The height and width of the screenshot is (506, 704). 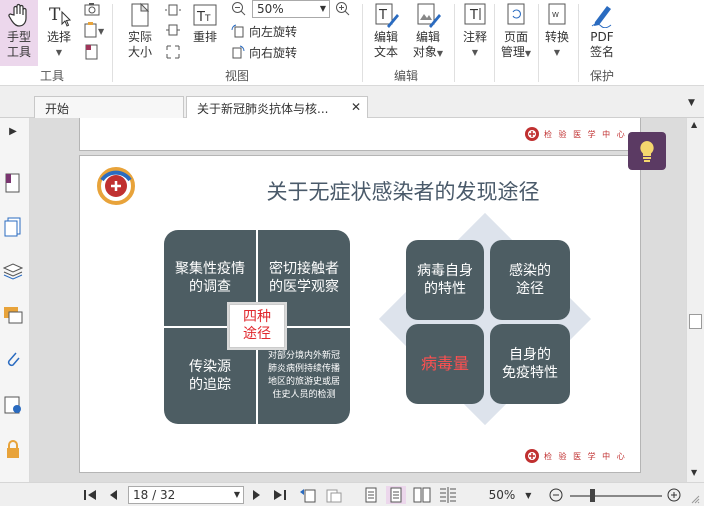 I want to click on scroll-down-icon: ▼, so click(x=694, y=472).